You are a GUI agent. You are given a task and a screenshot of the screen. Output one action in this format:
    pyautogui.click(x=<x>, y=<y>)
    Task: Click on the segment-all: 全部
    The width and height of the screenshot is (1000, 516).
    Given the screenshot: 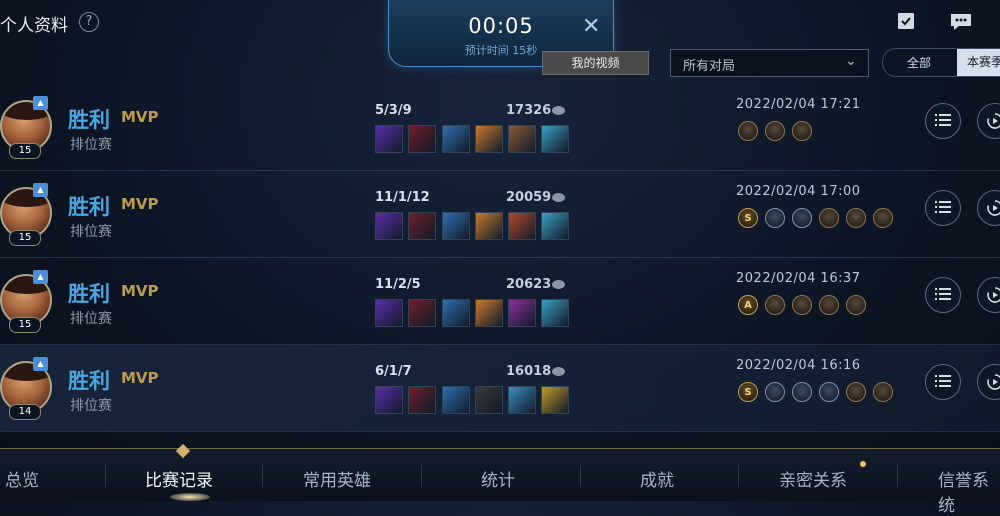 What is the action you would take?
    pyautogui.click(x=919, y=62)
    